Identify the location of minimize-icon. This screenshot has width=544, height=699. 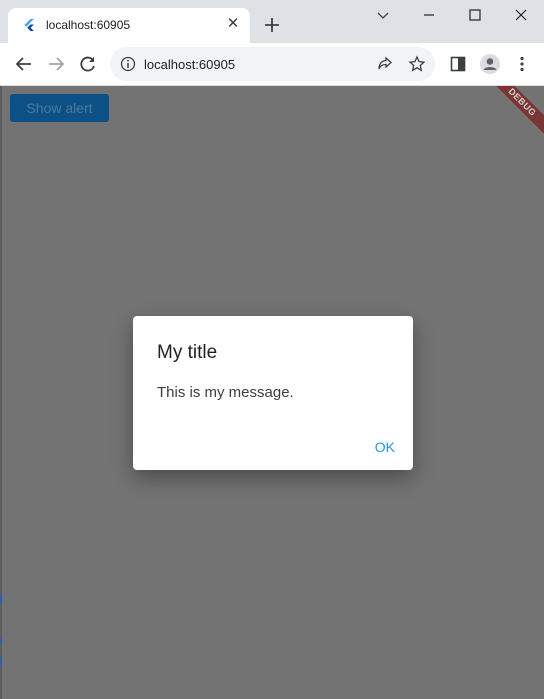
(429, 15).